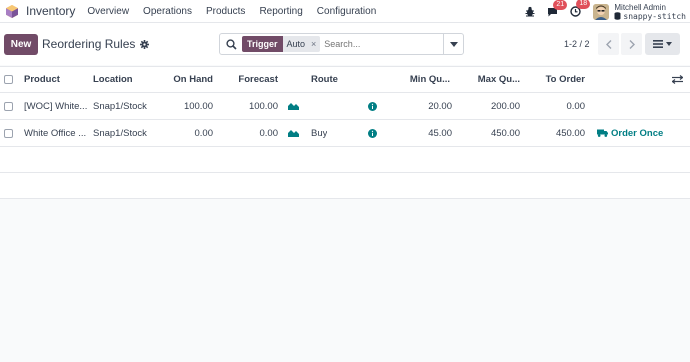 This screenshot has width=690, height=362. I want to click on inventory-app-icon, so click(12, 11).